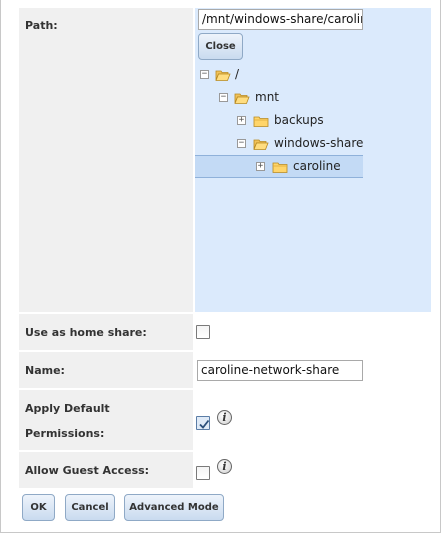 This screenshot has width=443, height=535. I want to click on name-row: Name: caroline-network-share, so click(225, 370).